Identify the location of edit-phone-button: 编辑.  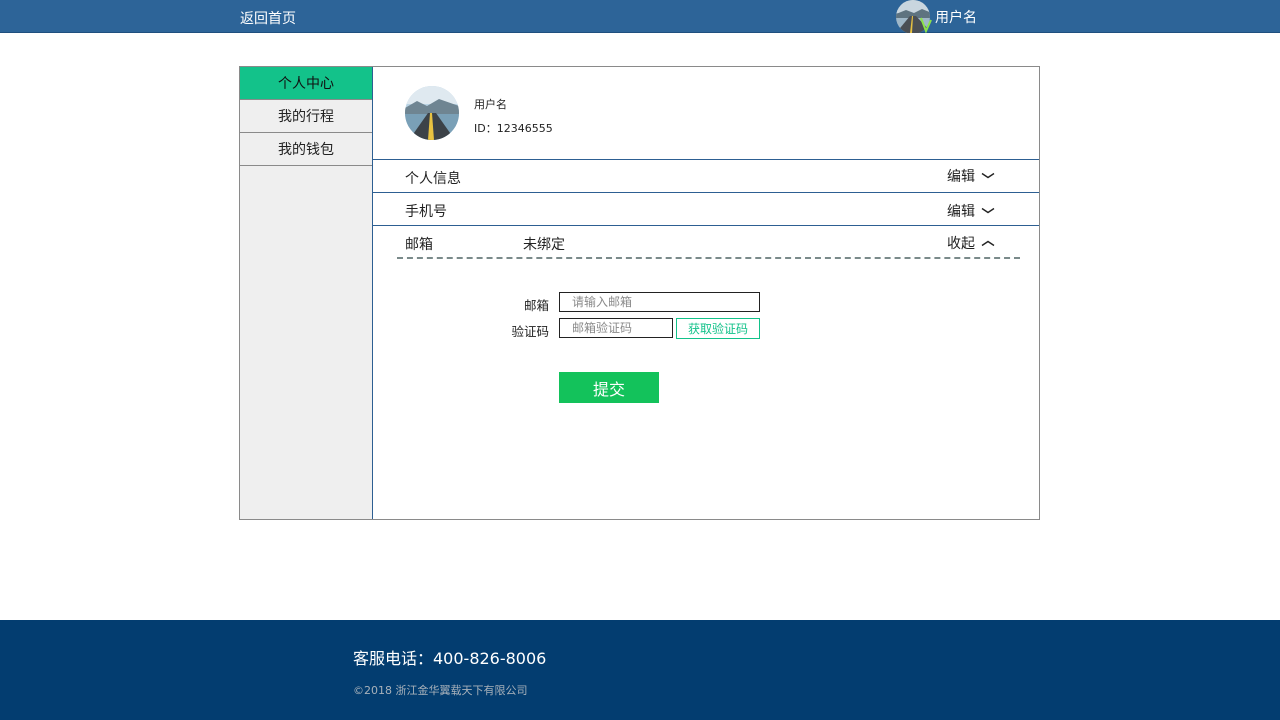
(971, 211).